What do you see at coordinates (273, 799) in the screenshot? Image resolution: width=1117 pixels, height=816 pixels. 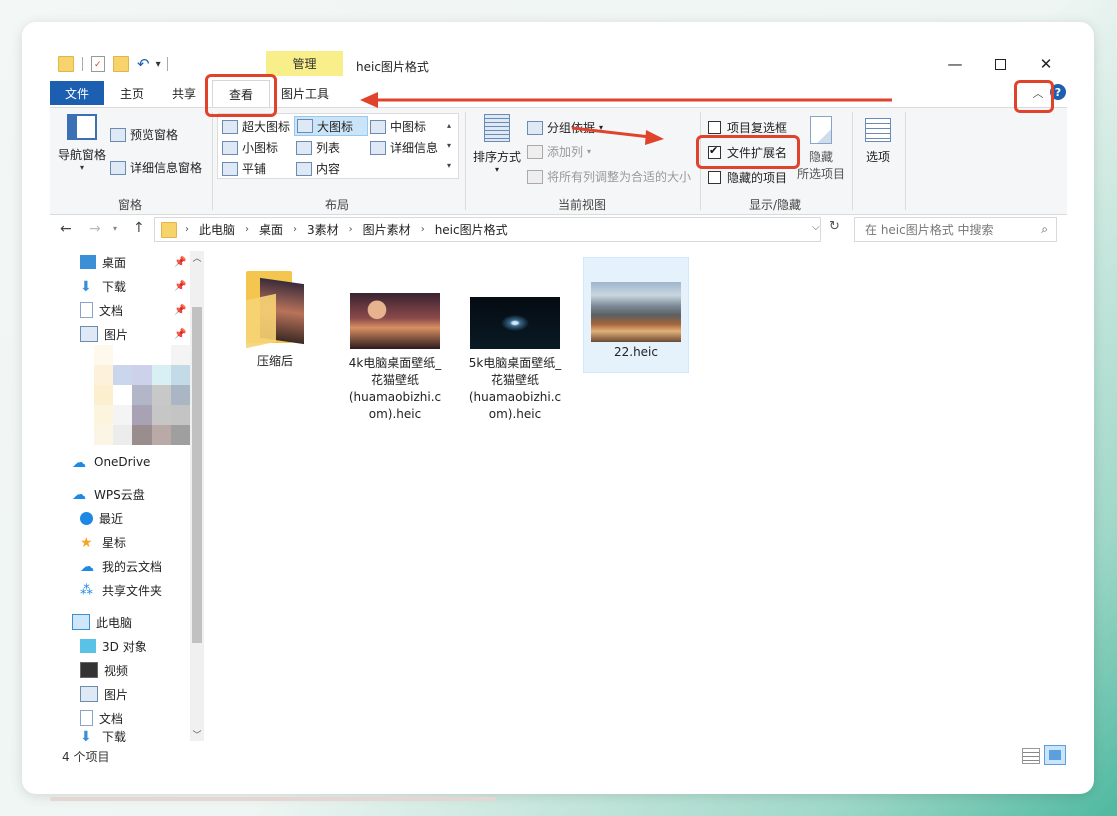 I see `bottom-scroll-indicator` at bounding box center [273, 799].